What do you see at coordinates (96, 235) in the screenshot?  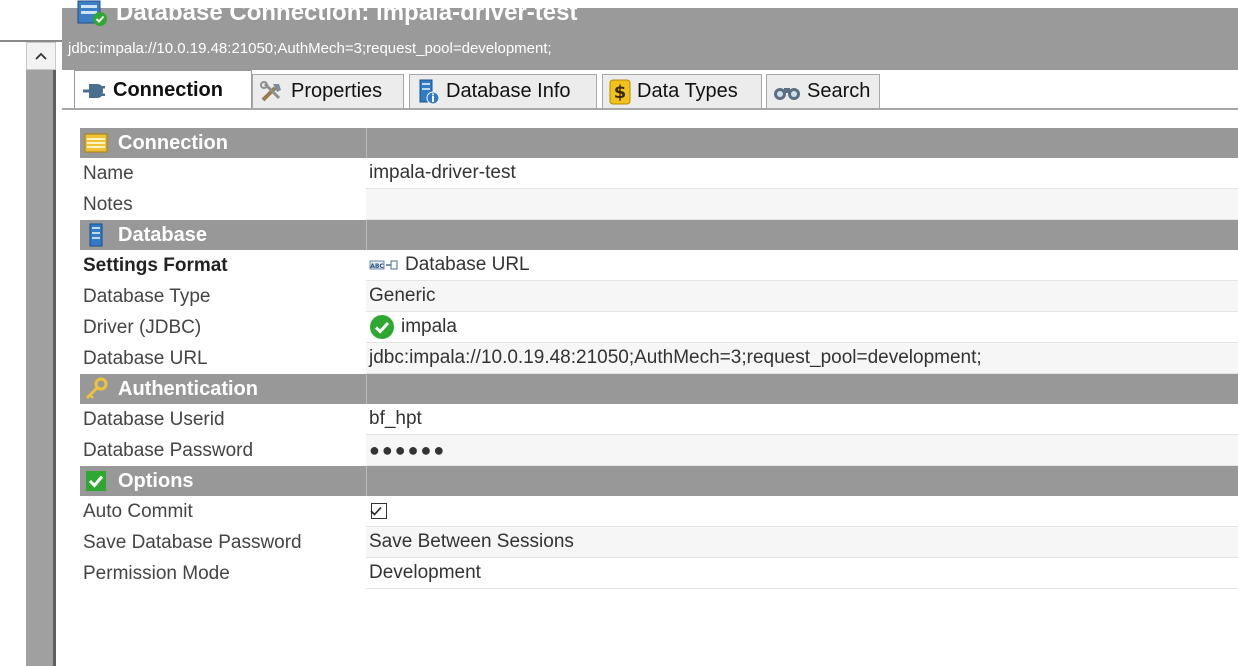 I see `database-section-icon` at bounding box center [96, 235].